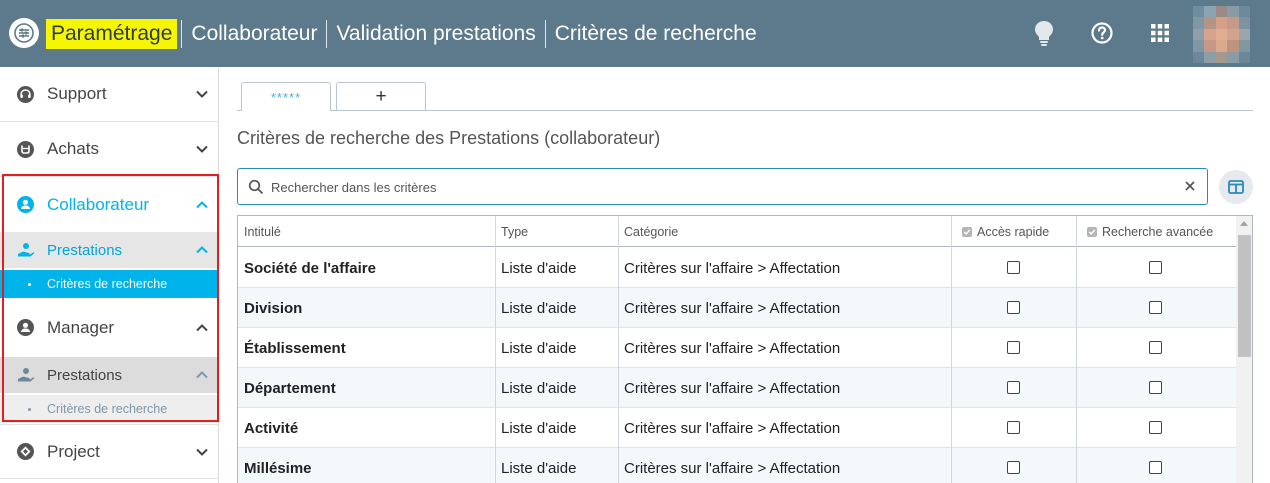  I want to click on columns-icon, so click(1236, 187).